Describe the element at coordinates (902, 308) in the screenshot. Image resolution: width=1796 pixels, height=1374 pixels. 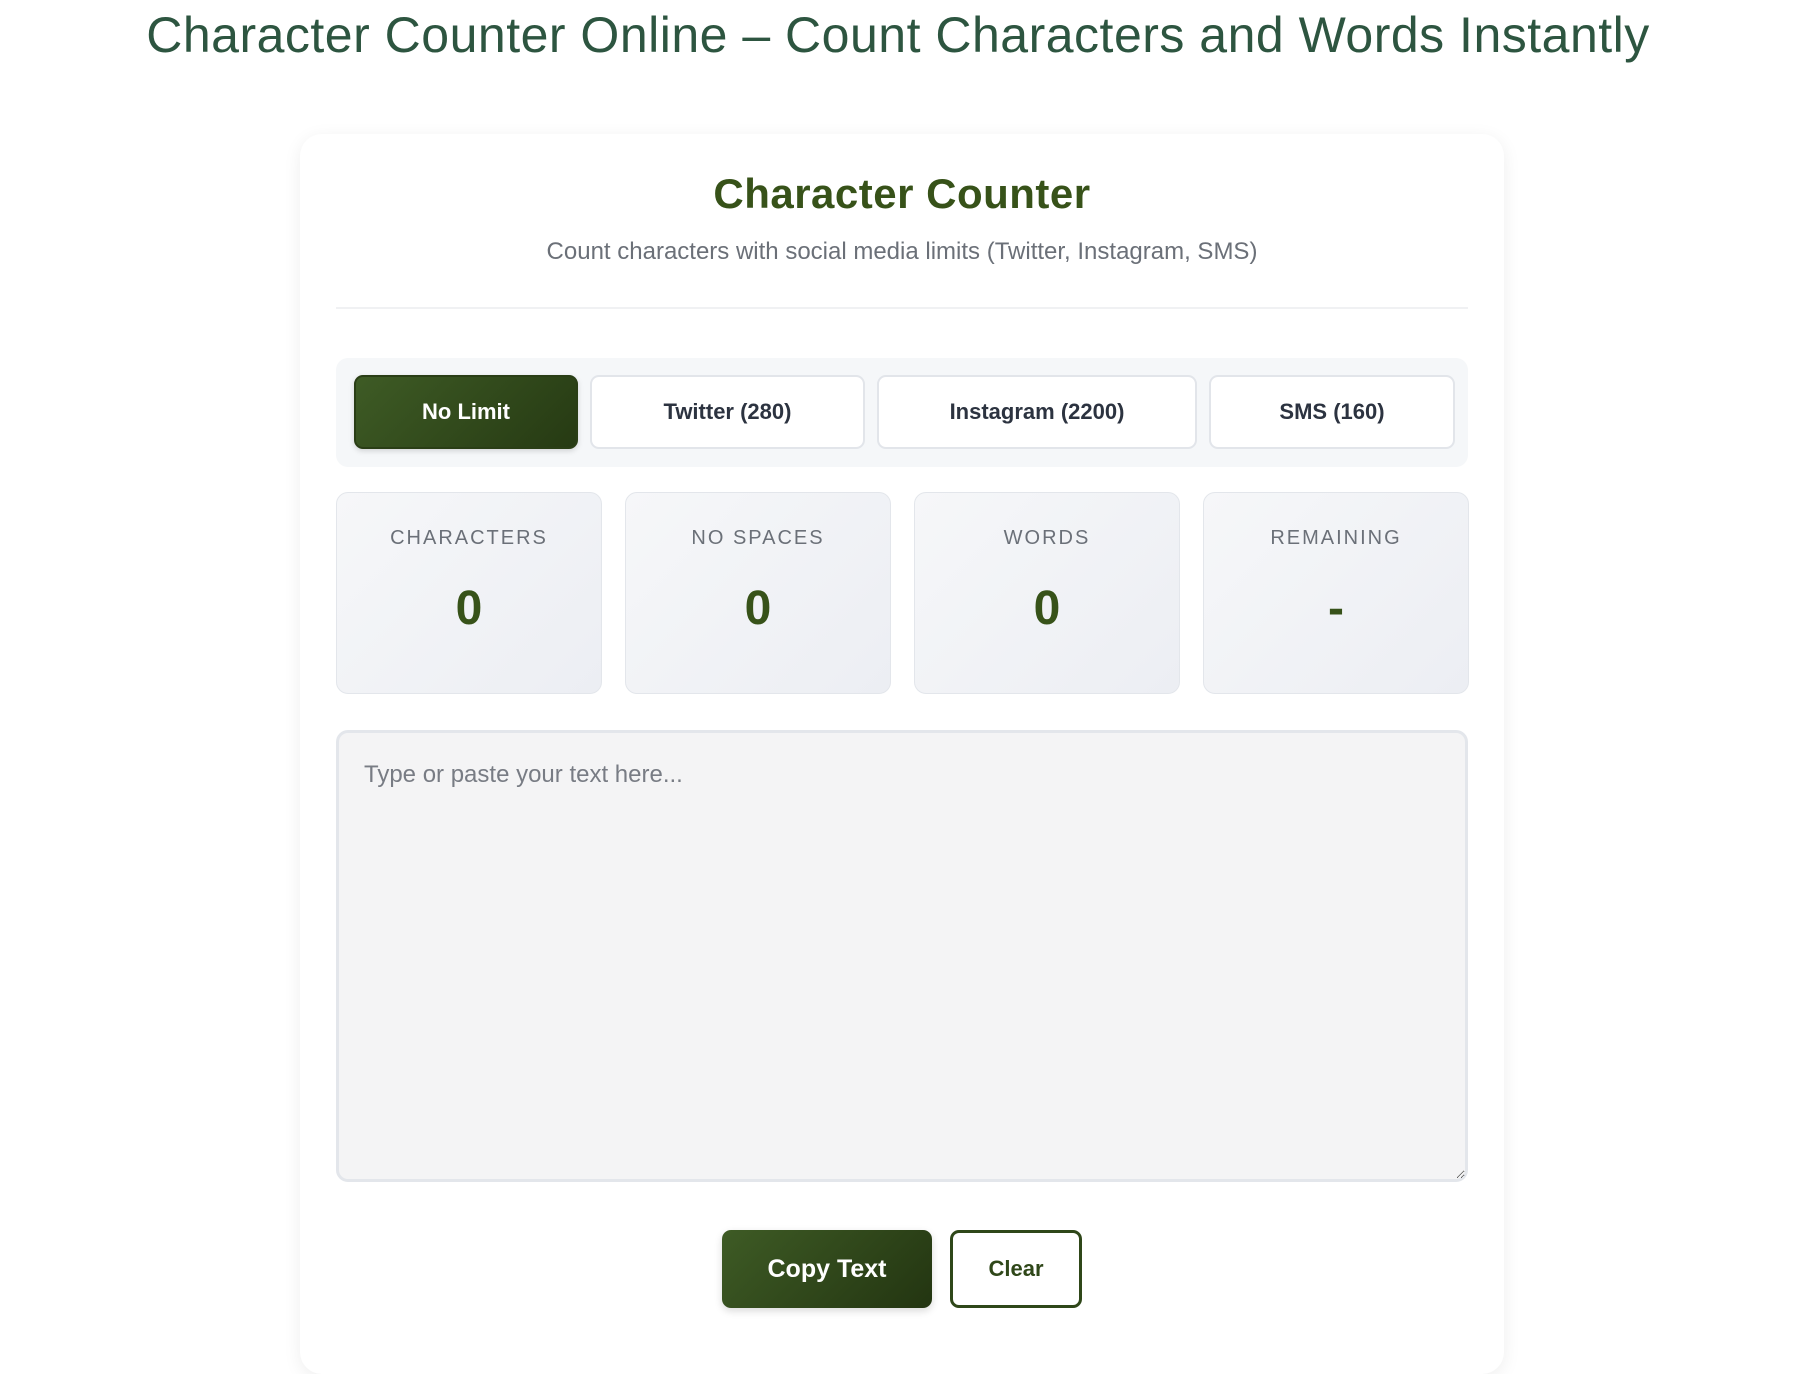
I see `header-divider` at that location.